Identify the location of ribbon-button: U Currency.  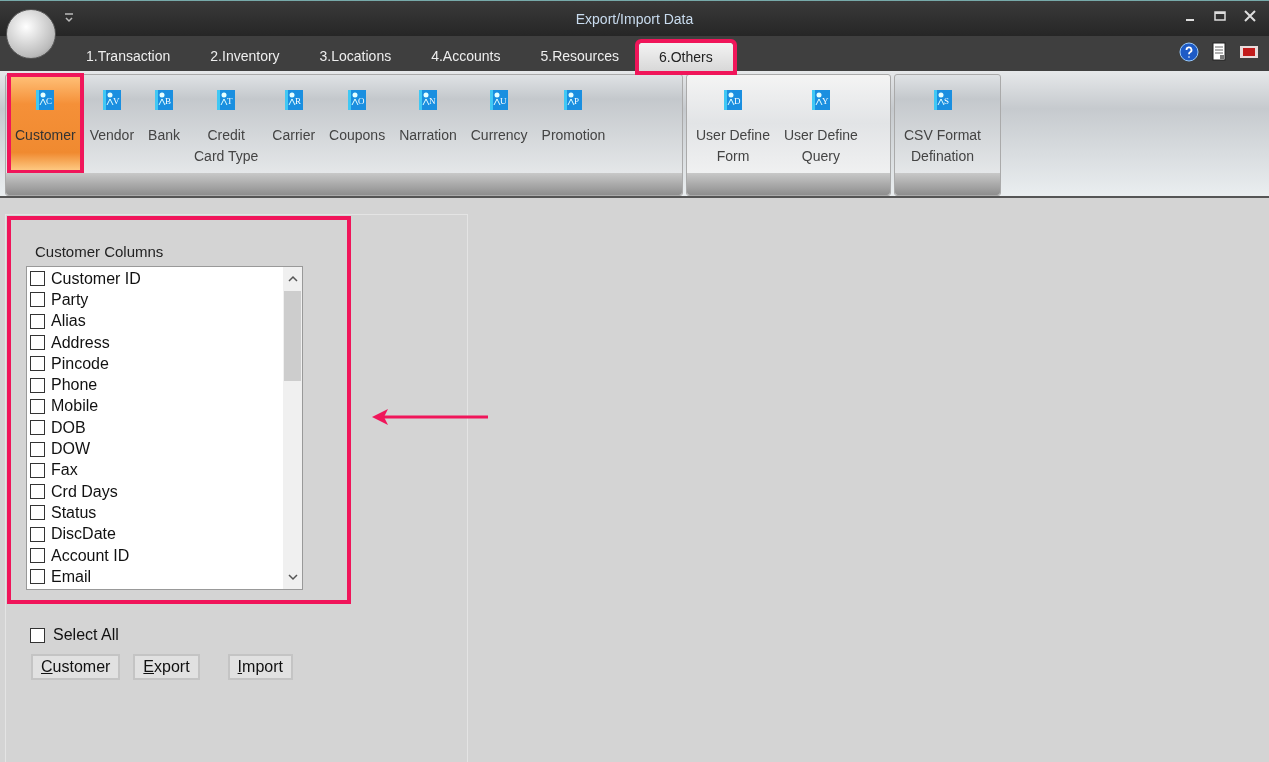
(499, 123).